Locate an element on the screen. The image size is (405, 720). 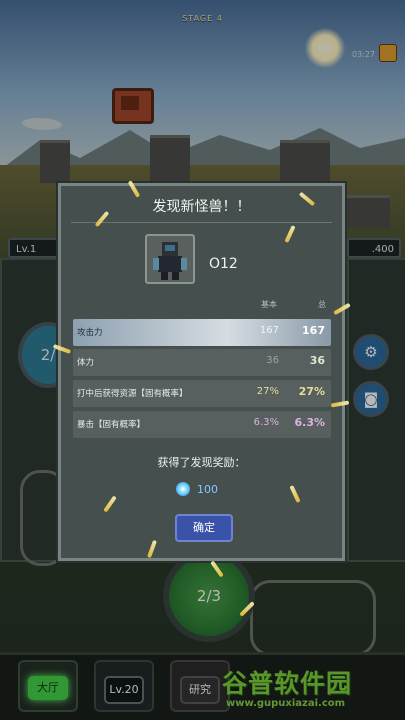
reward-title: 获得了发现奖励： is located at coordinates (201, 462).